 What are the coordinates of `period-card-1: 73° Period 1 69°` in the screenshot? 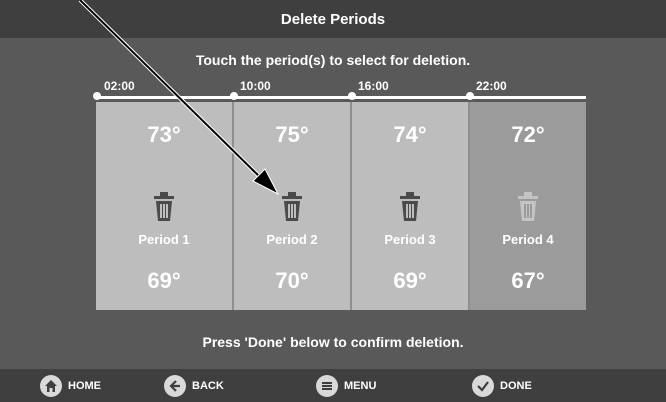 It's located at (165, 206).